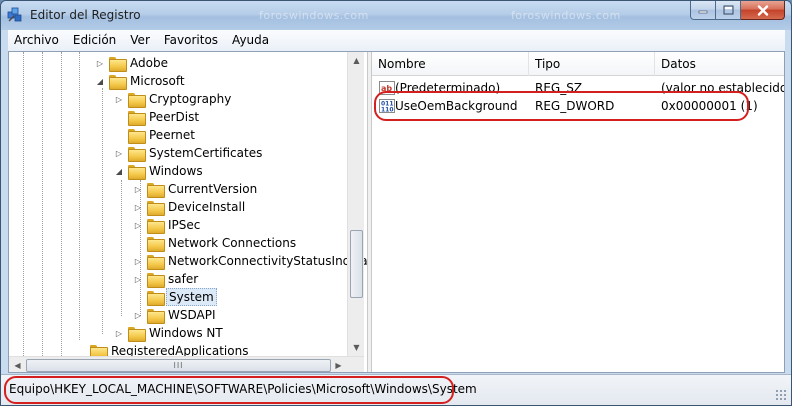  I want to click on tree-item-label: IPSec, so click(184, 225).